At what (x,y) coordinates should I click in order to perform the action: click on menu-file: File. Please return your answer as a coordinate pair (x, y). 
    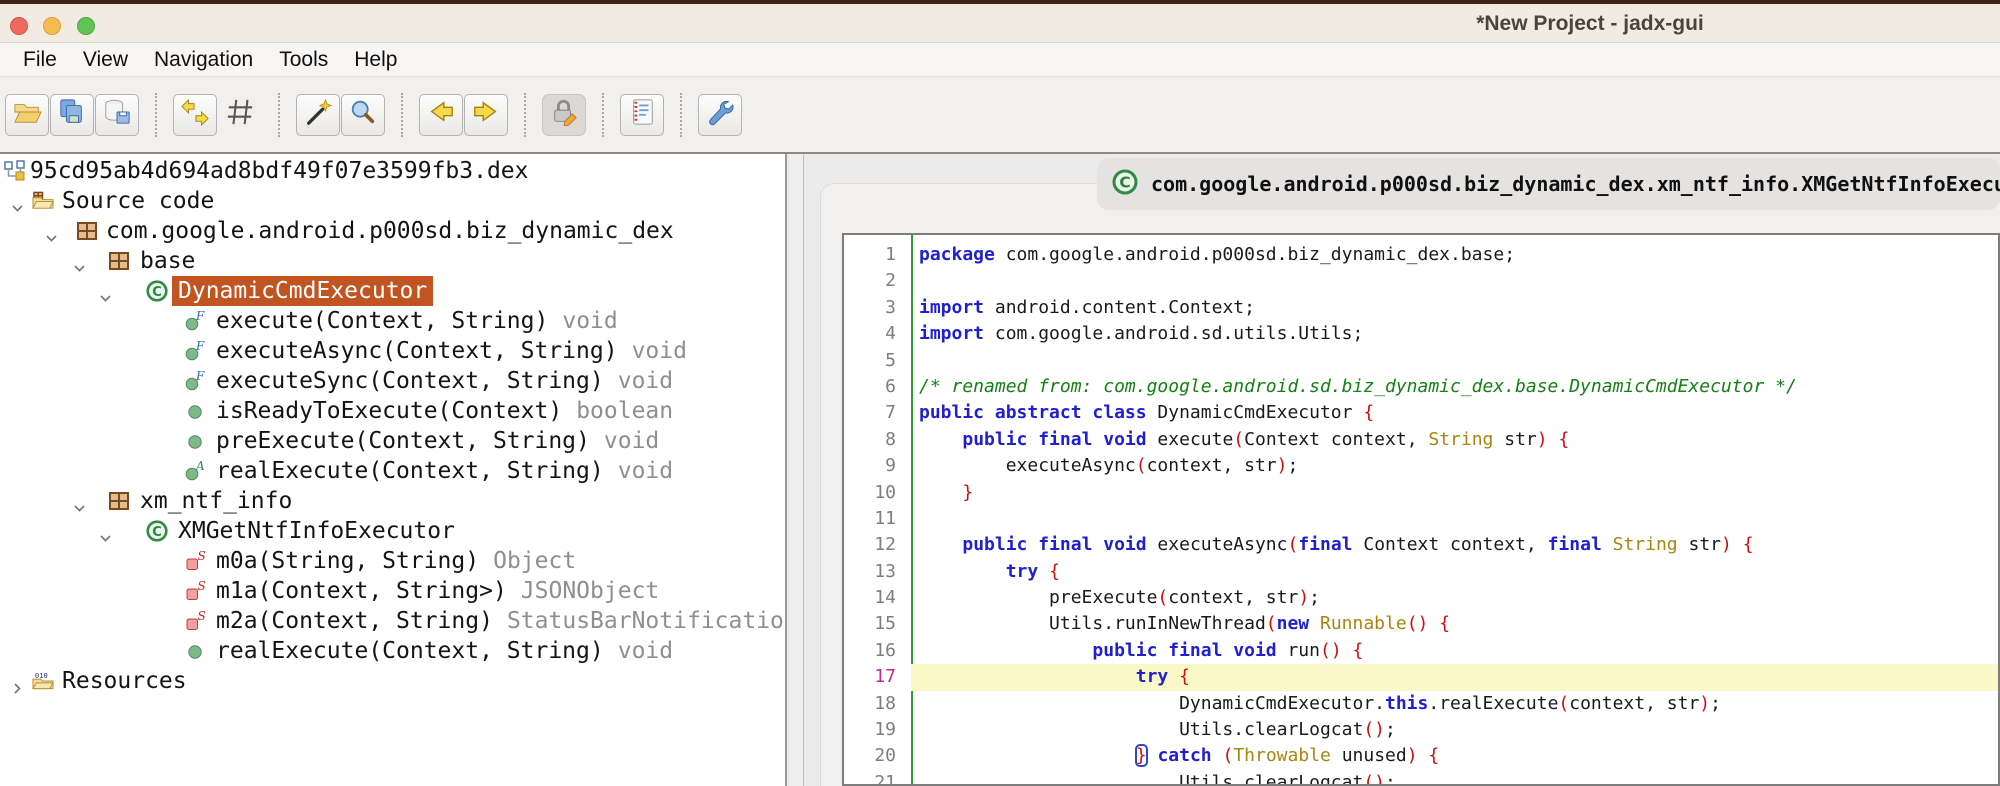
    Looking at the image, I should click on (40, 60).